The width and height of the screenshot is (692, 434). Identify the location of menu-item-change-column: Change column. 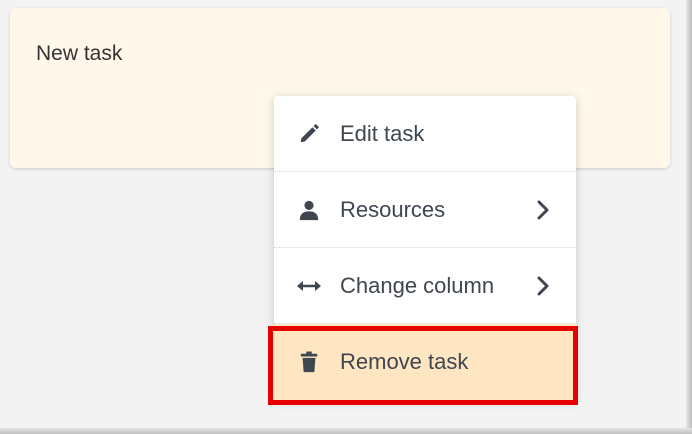
(425, 286).